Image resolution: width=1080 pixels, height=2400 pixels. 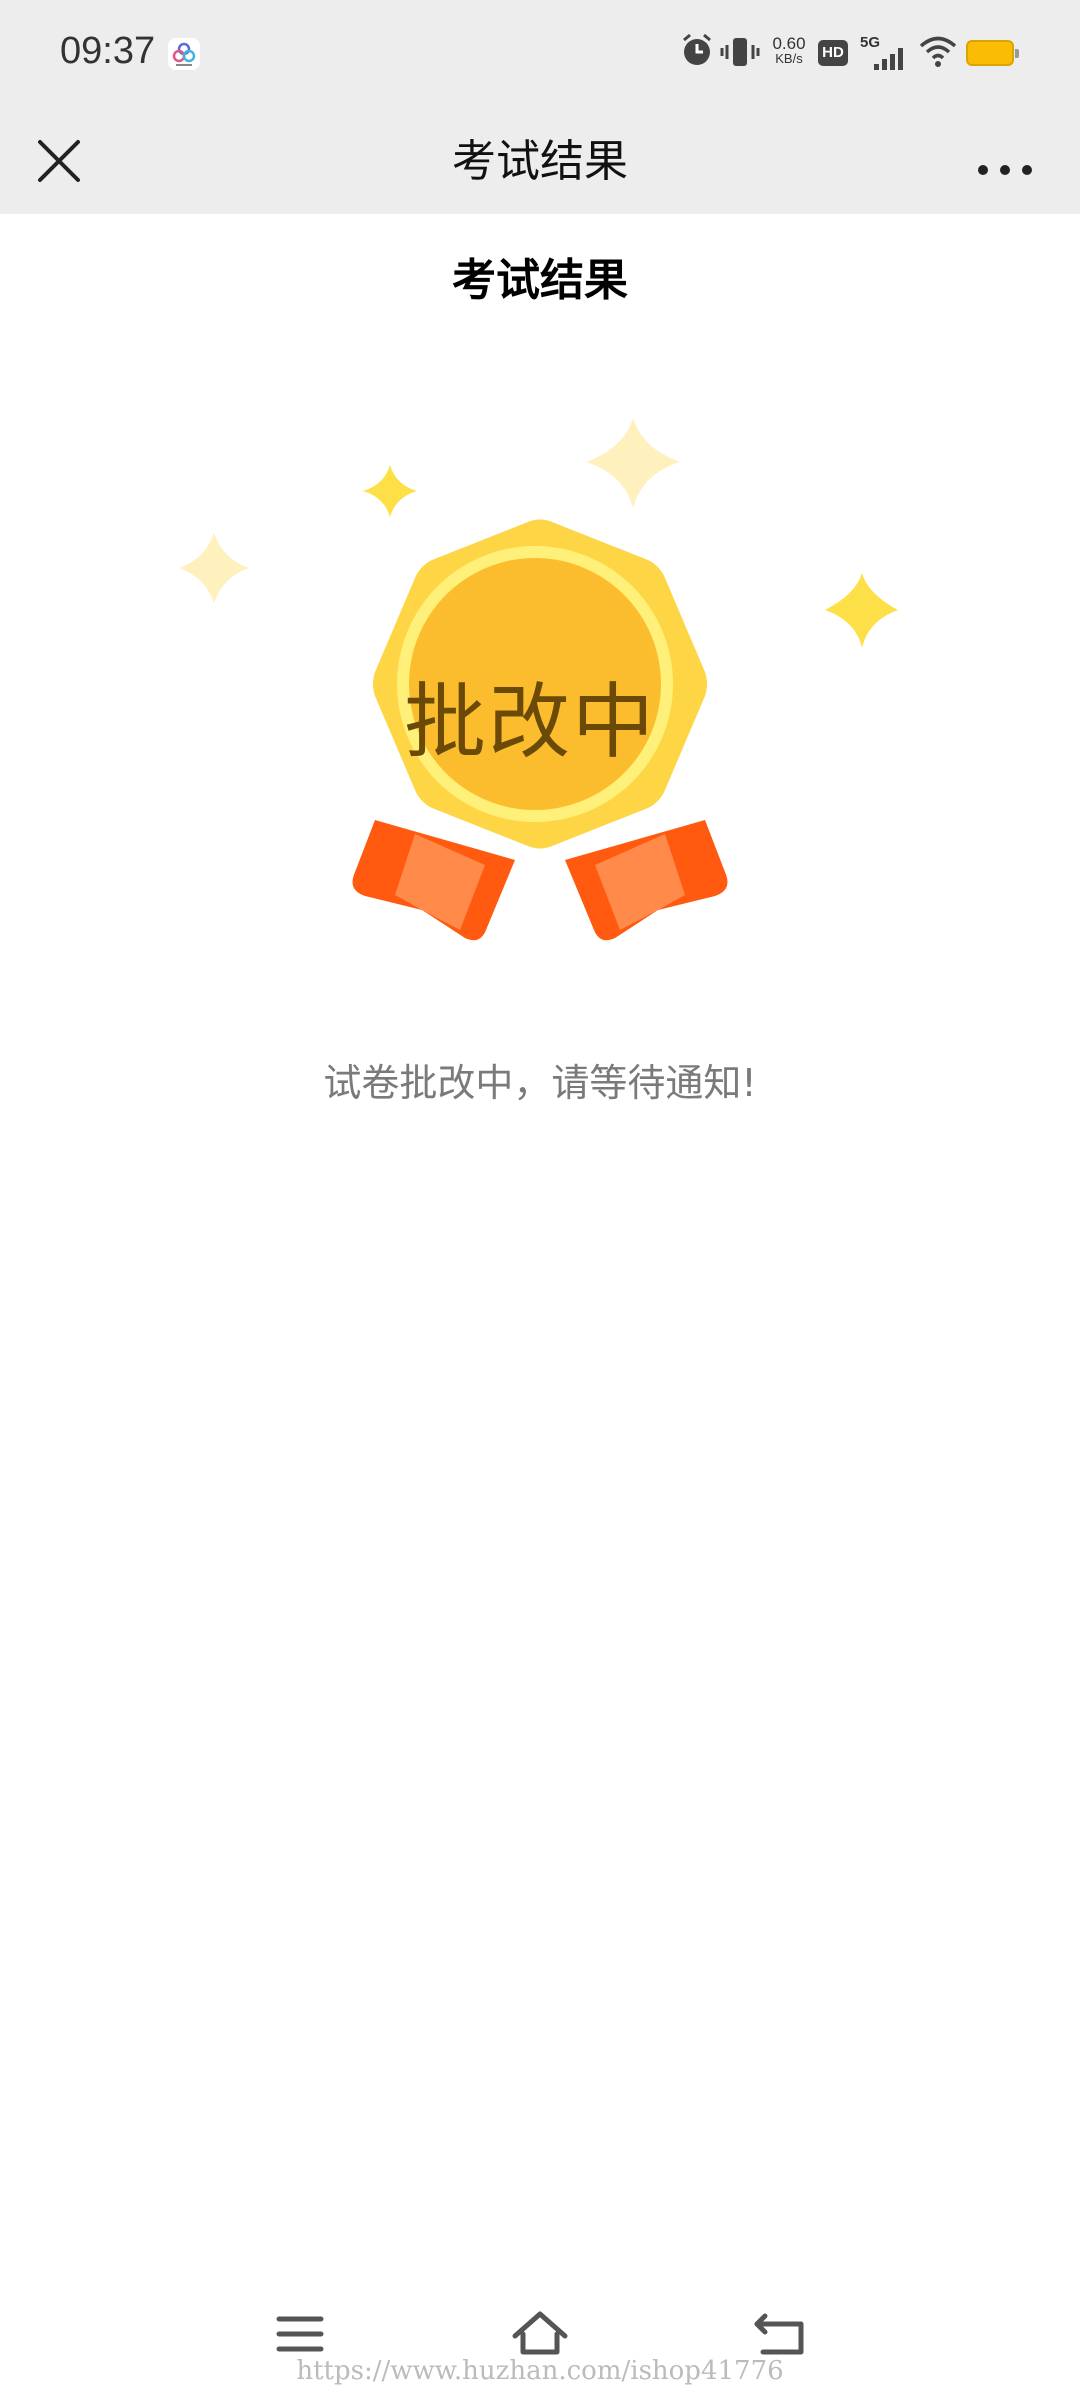 What do you see at coordinates (833, 53) in the screenshot?
I see `hd-icon: HD` at bounding box center [833, 53].